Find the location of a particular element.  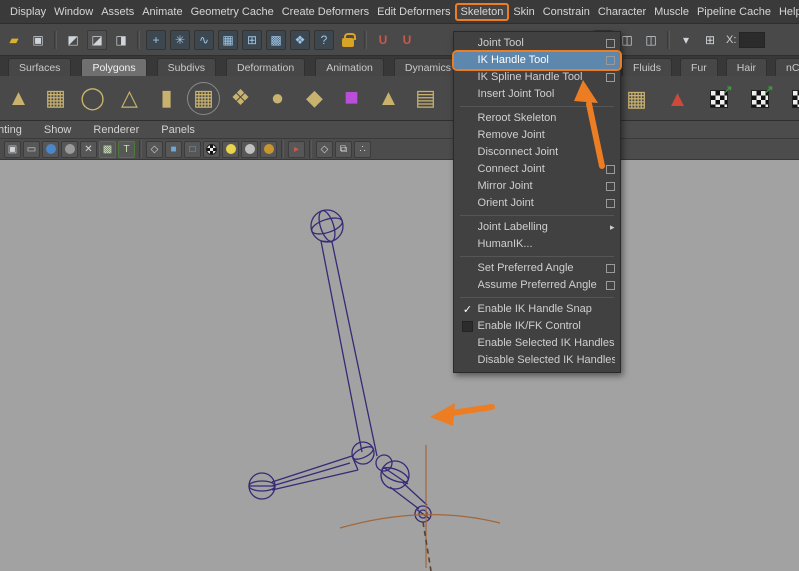

shelf-tab-ncloth: nCloth is located at coordinates (787, 67).